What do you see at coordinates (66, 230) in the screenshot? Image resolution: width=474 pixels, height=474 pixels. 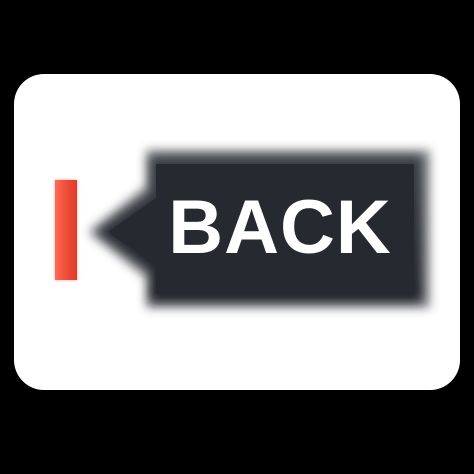 I see `red-indicator-bar` at bounding box center [66, 230].